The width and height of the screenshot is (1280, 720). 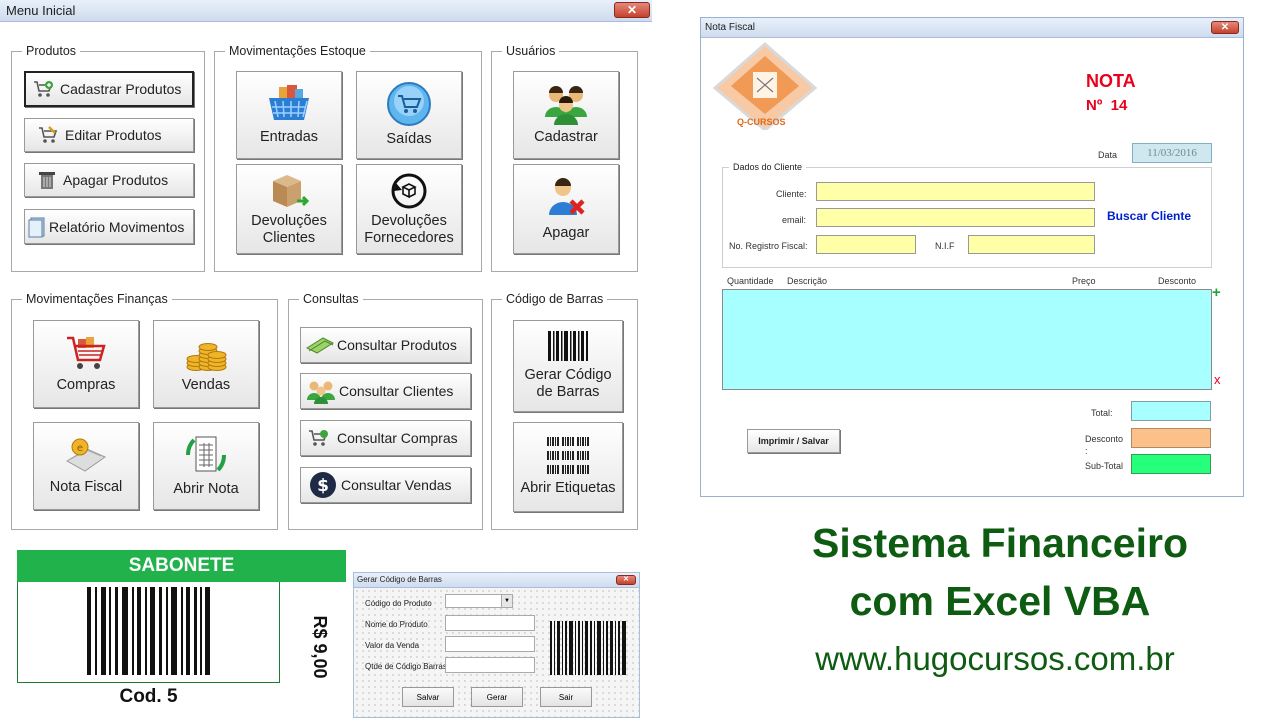 I want to click on gerar-close-button: ✕, so click(x=626, y=580).